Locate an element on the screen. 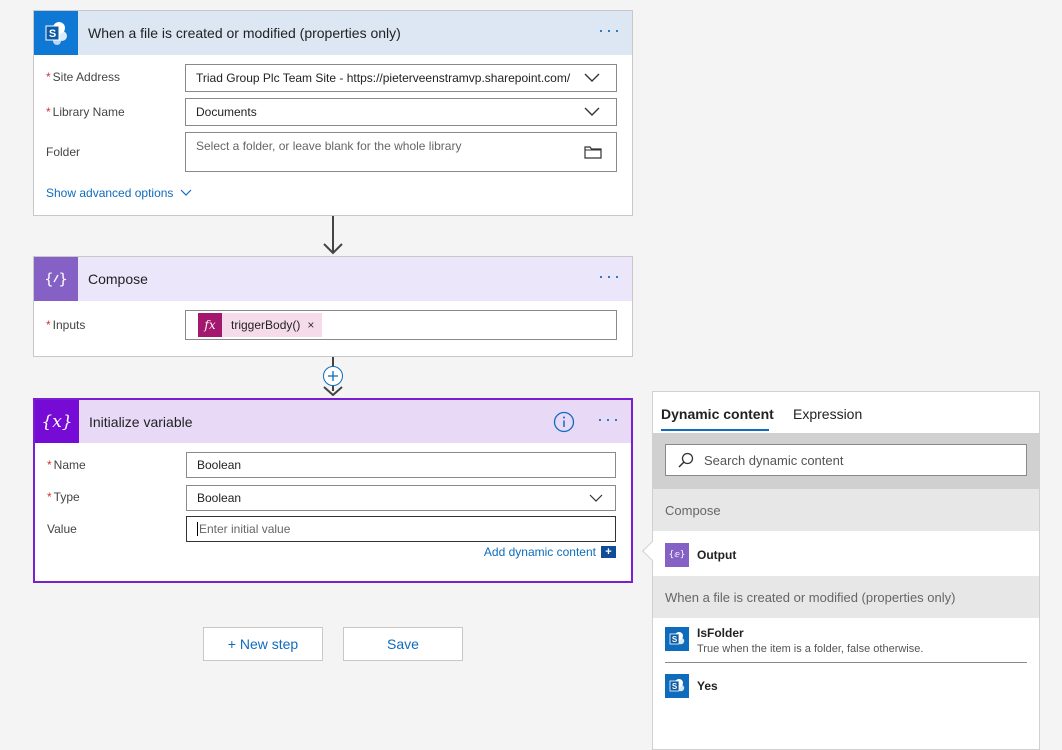 The height and width of the screenshot is (750, 1062). variable-type-value: Boolean is located at coordinates (219, 498).